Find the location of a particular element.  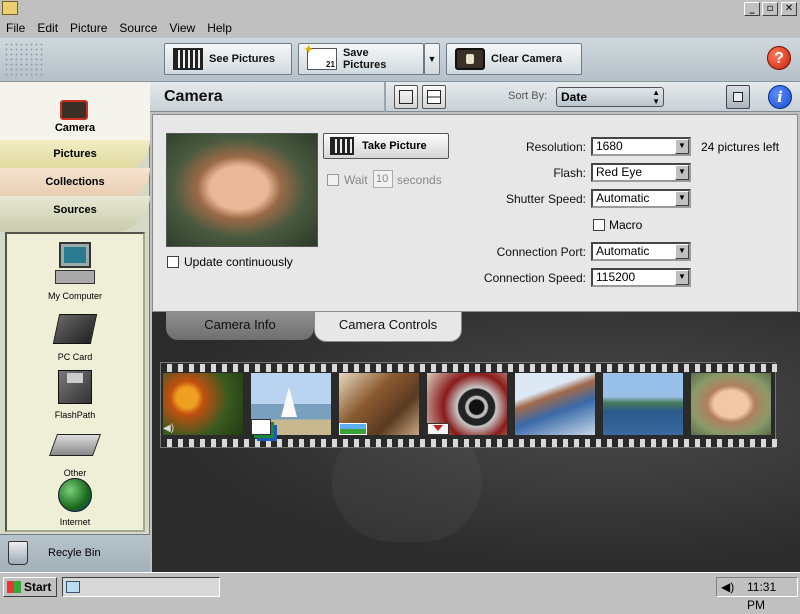

display-icon is located at coordinates (738, 97).